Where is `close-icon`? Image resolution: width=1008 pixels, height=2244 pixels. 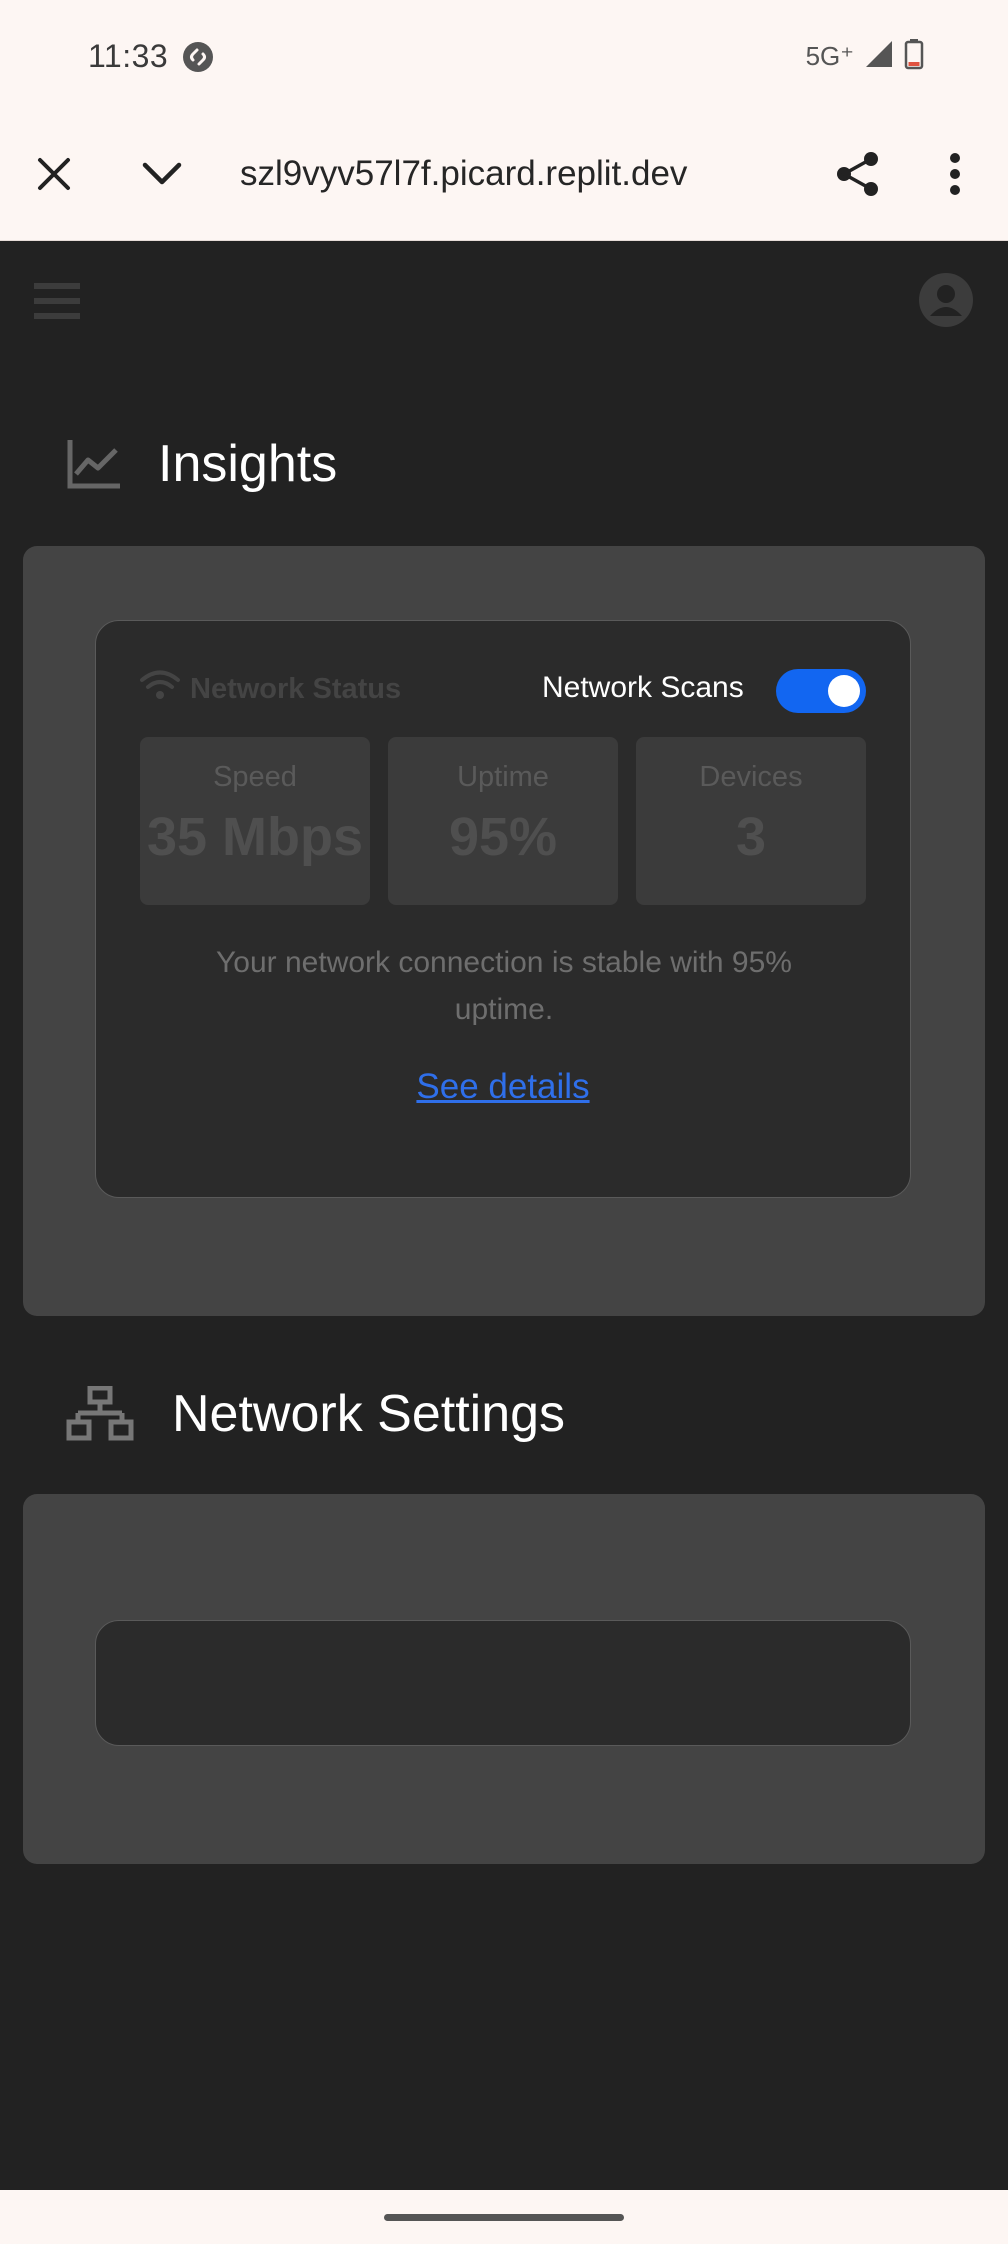
close-icon is located at coordinates (54, 176).